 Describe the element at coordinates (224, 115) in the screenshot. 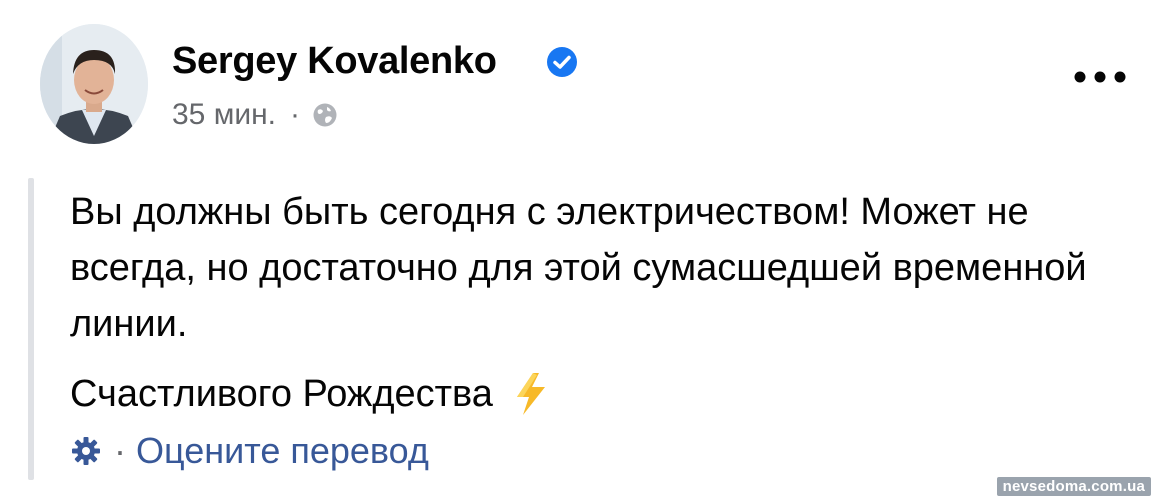

I see `timestamp: 35 мин.` at that location.